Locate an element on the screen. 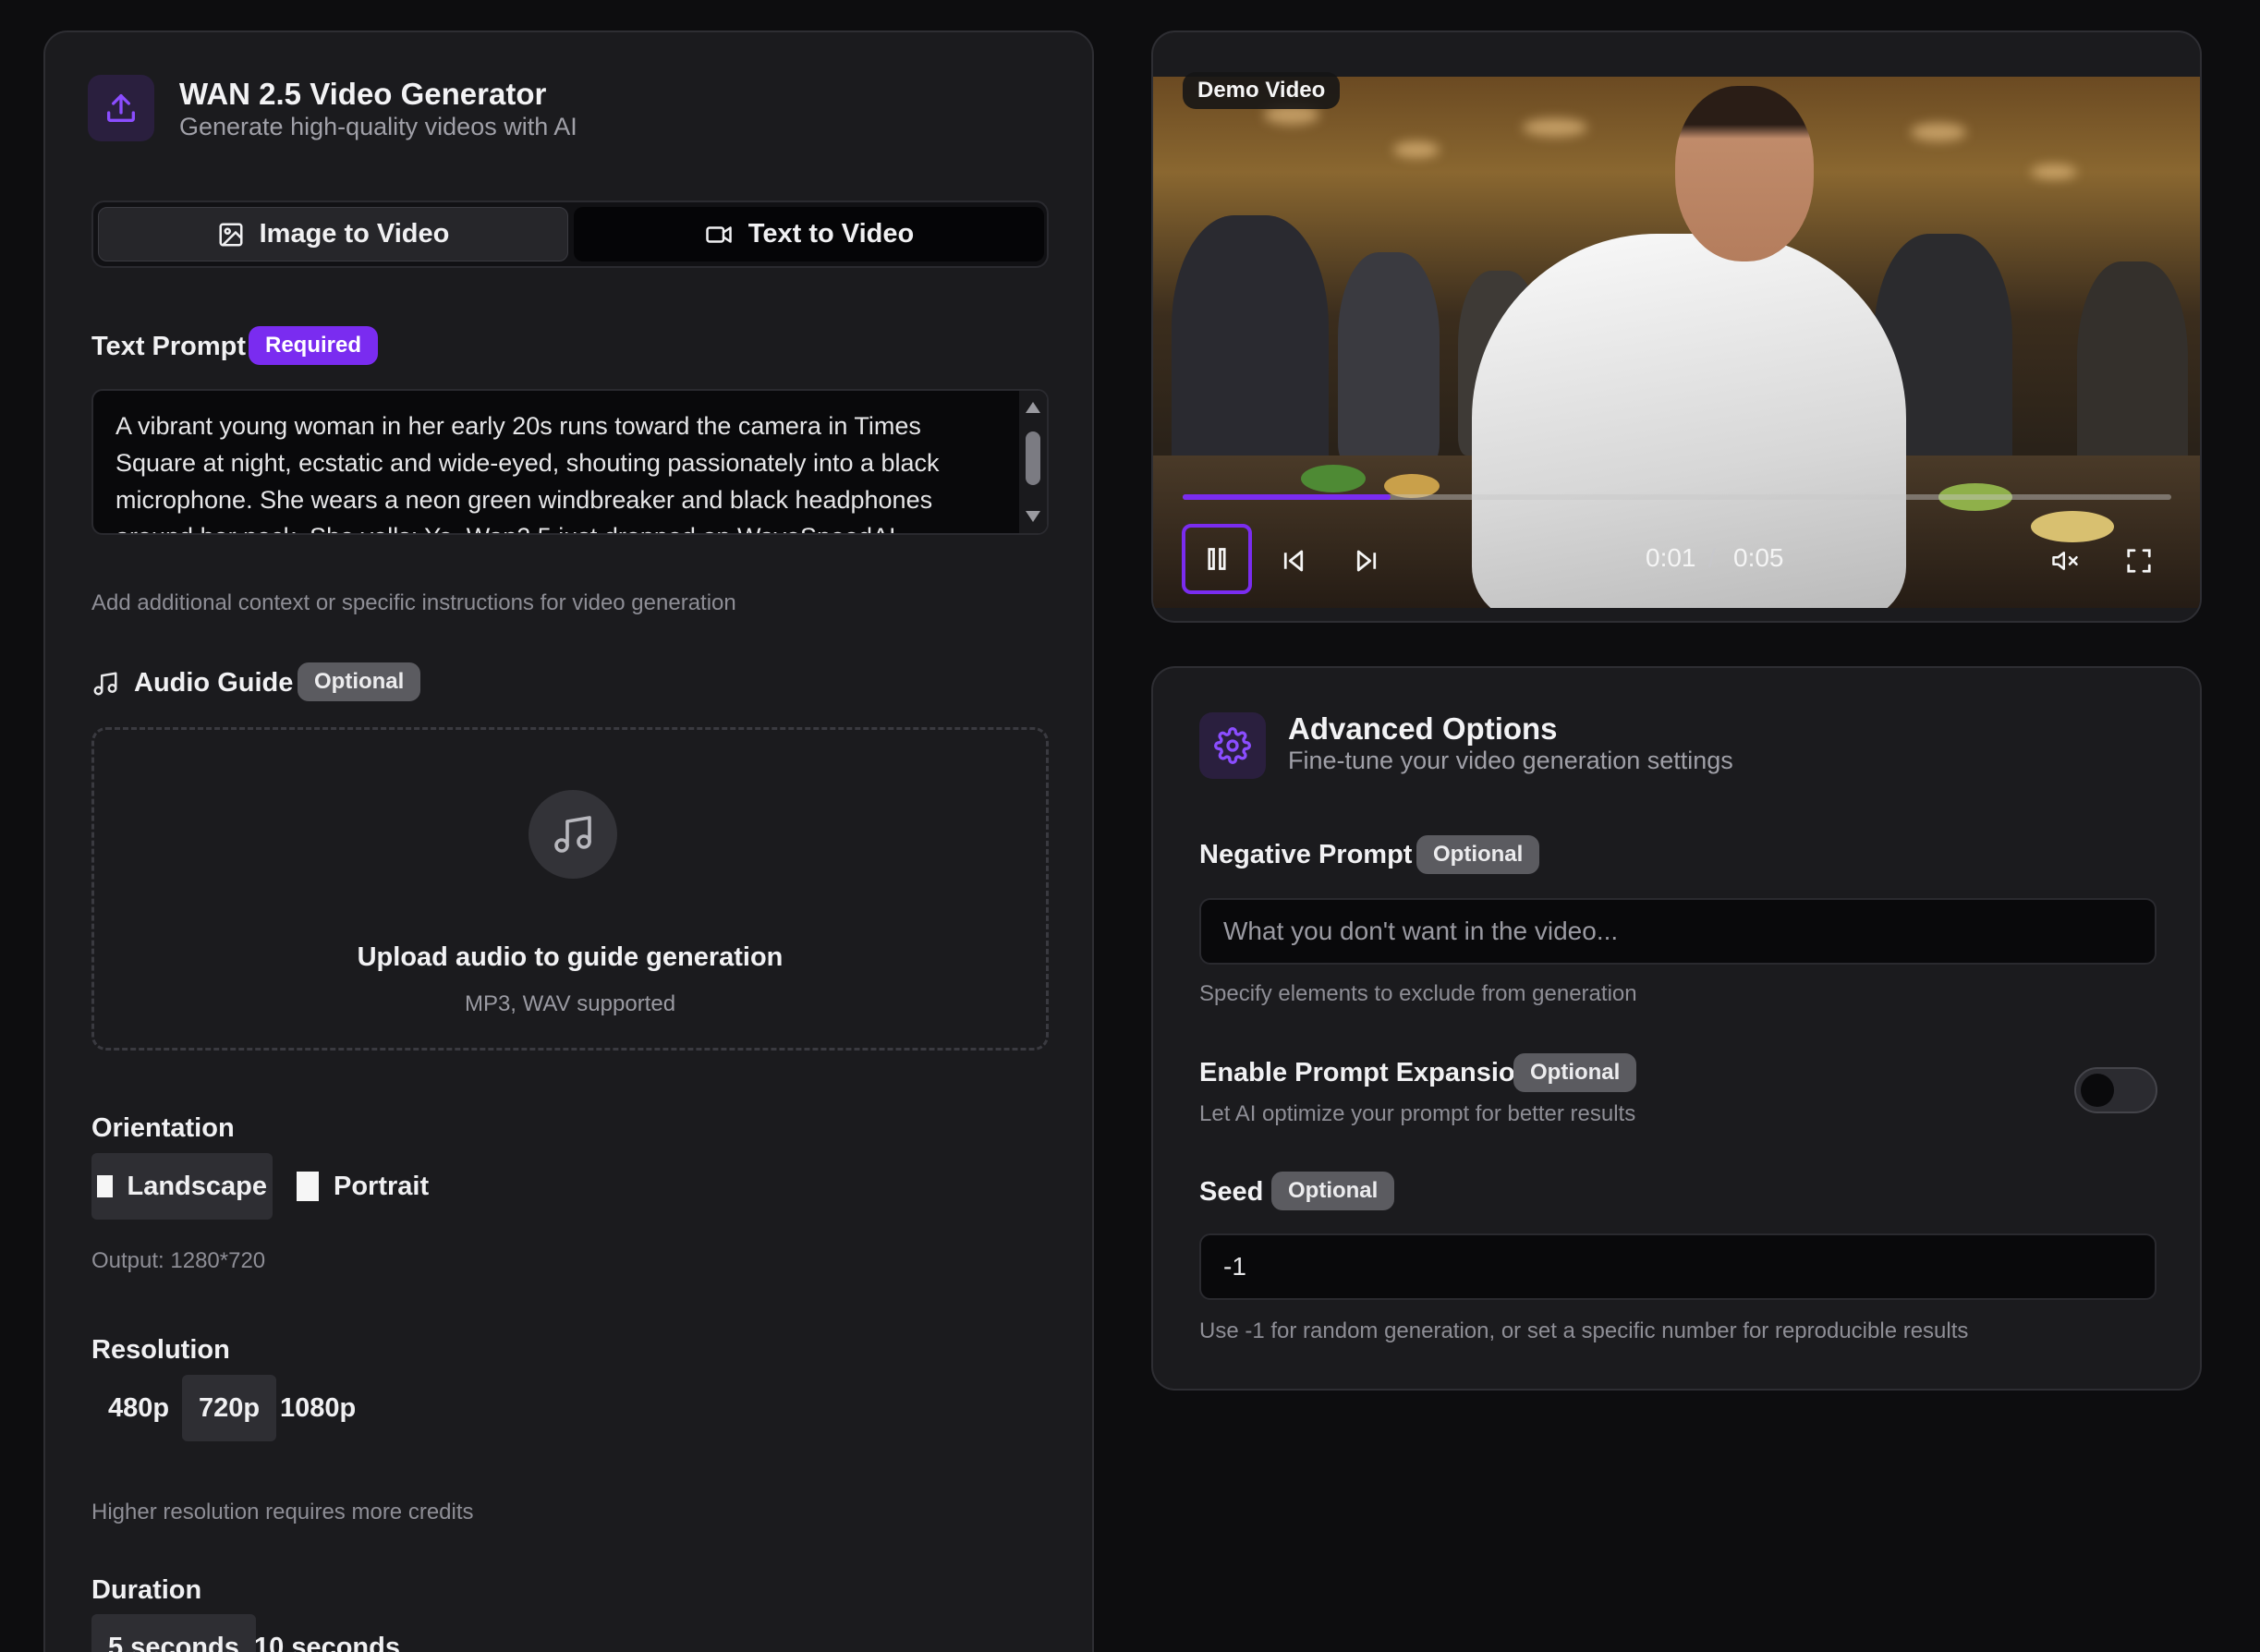  duration-10-seconds-button: 10 seconds is located at coordinates (328, 1633).